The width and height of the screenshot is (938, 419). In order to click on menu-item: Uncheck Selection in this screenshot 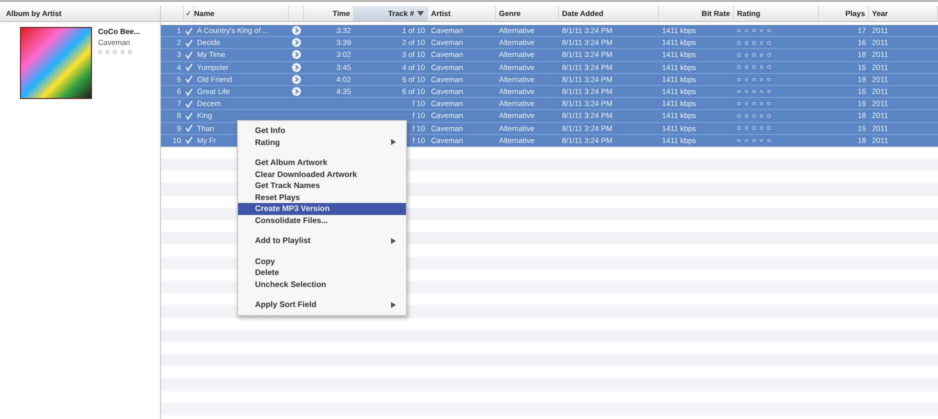, I will do `click(322, 284)`.